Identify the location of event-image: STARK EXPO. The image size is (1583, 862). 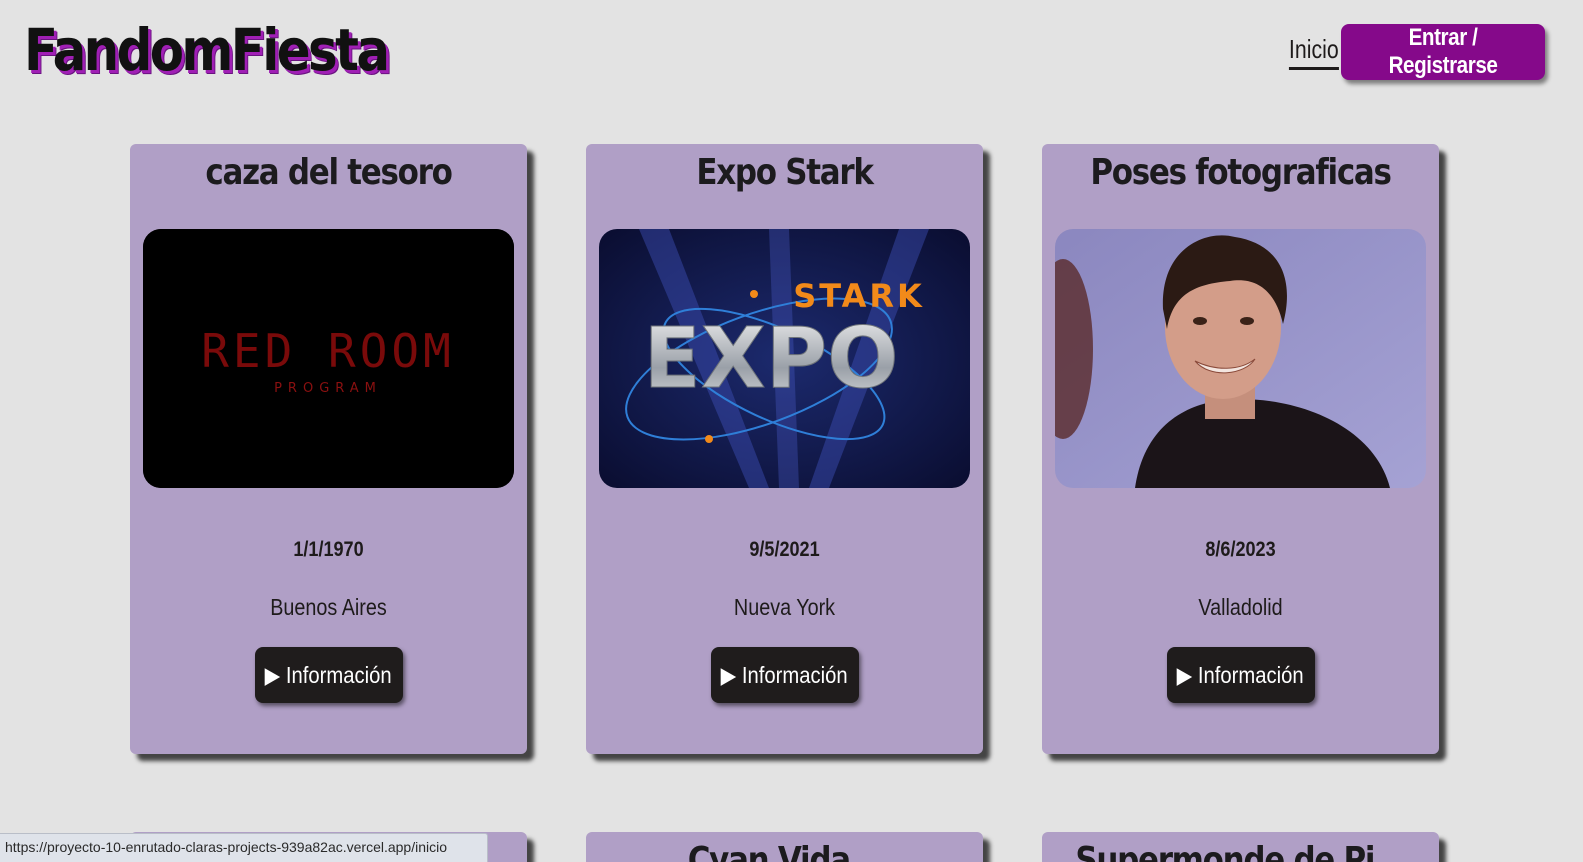
(784, 358).